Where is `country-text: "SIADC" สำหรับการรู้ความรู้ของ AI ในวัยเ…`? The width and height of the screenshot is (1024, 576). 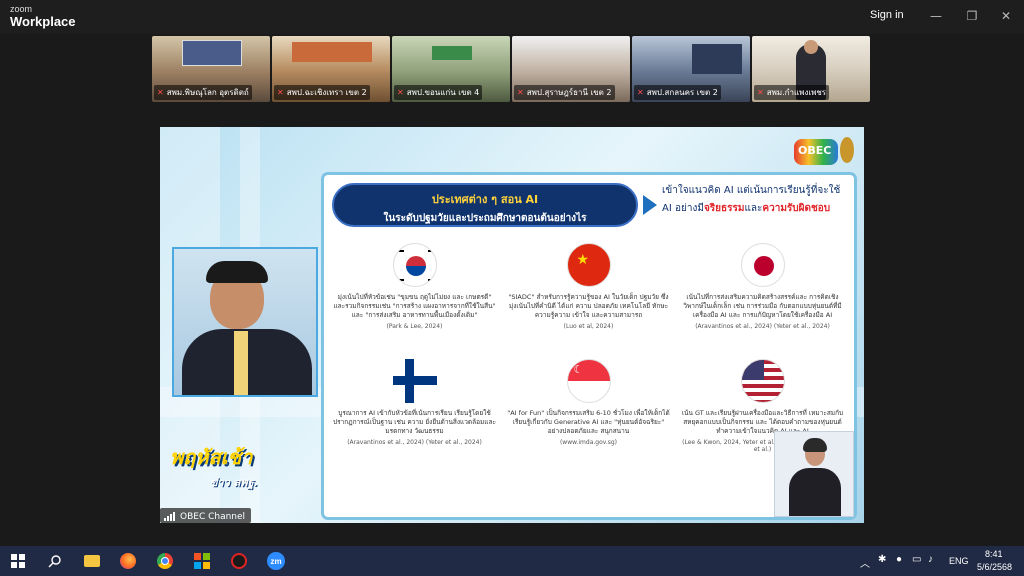 country-text: "SIADC" สำหรับการรู้ความรู้ของ AI ในวัยเ… is located at coordinates (588, 306).